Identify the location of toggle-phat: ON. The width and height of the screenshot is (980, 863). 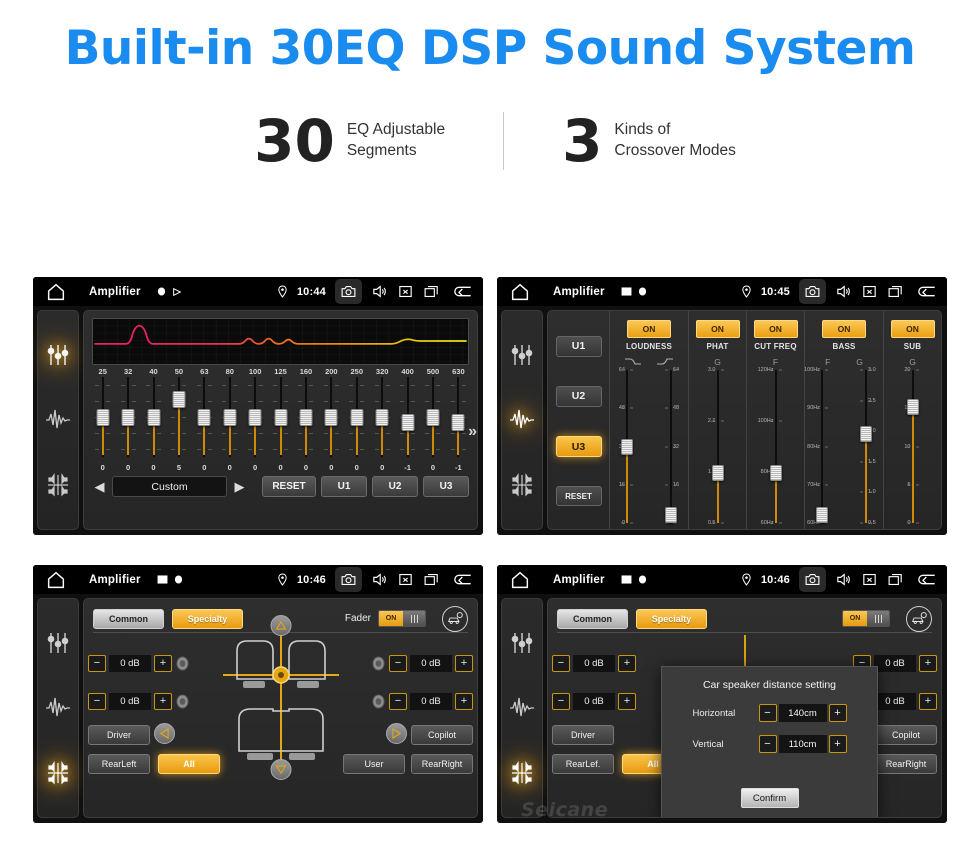
(717, 329).